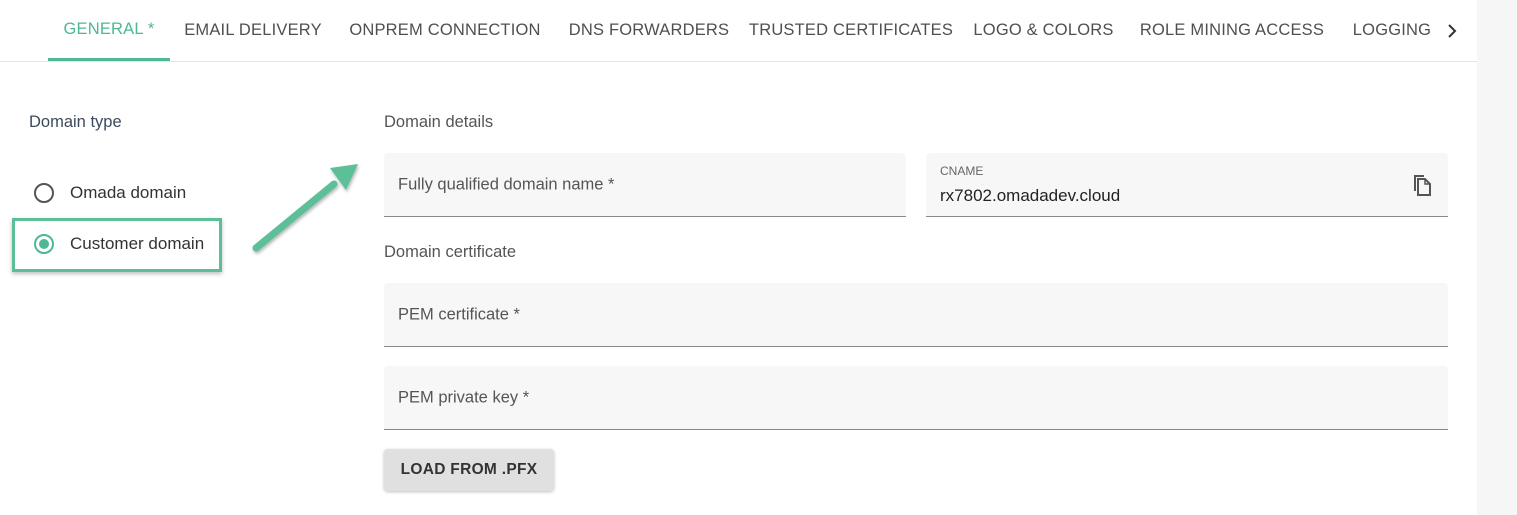  I want to click on tab-role-mining-access: ROLE MINING ACCESS, so click(1232, 30).